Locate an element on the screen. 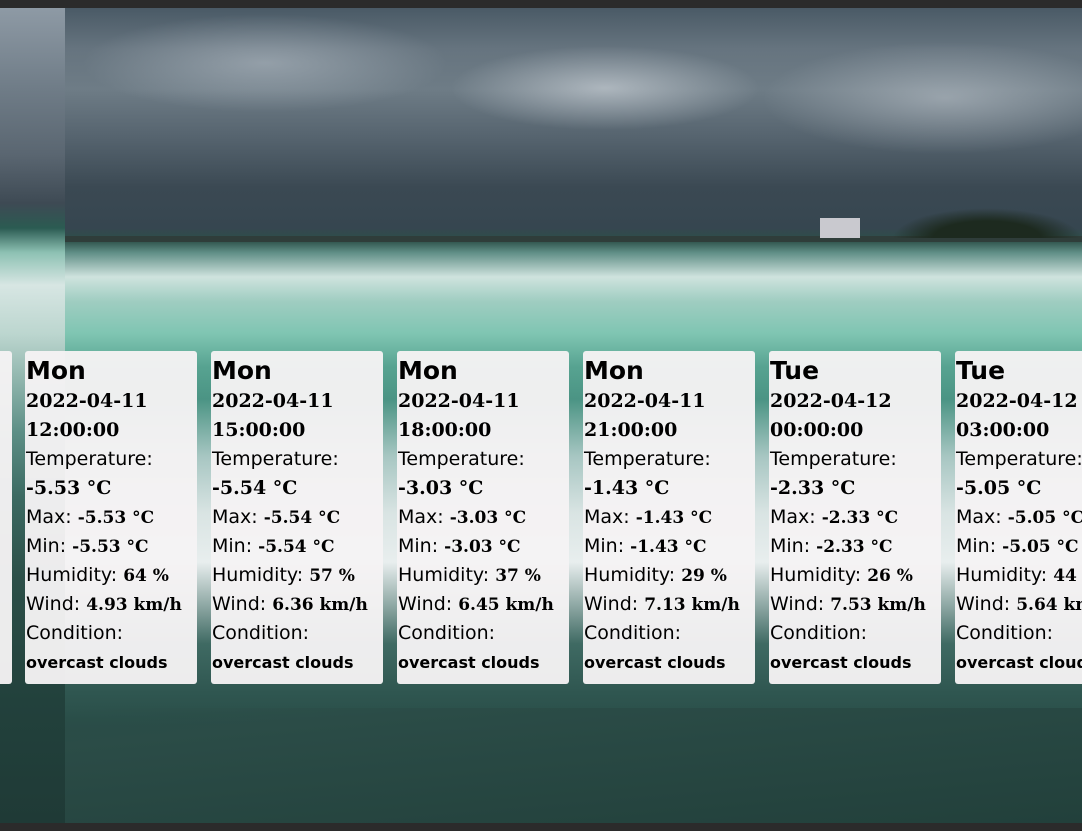  min-value: -3.03 °C is located at coordinates (482, 547).